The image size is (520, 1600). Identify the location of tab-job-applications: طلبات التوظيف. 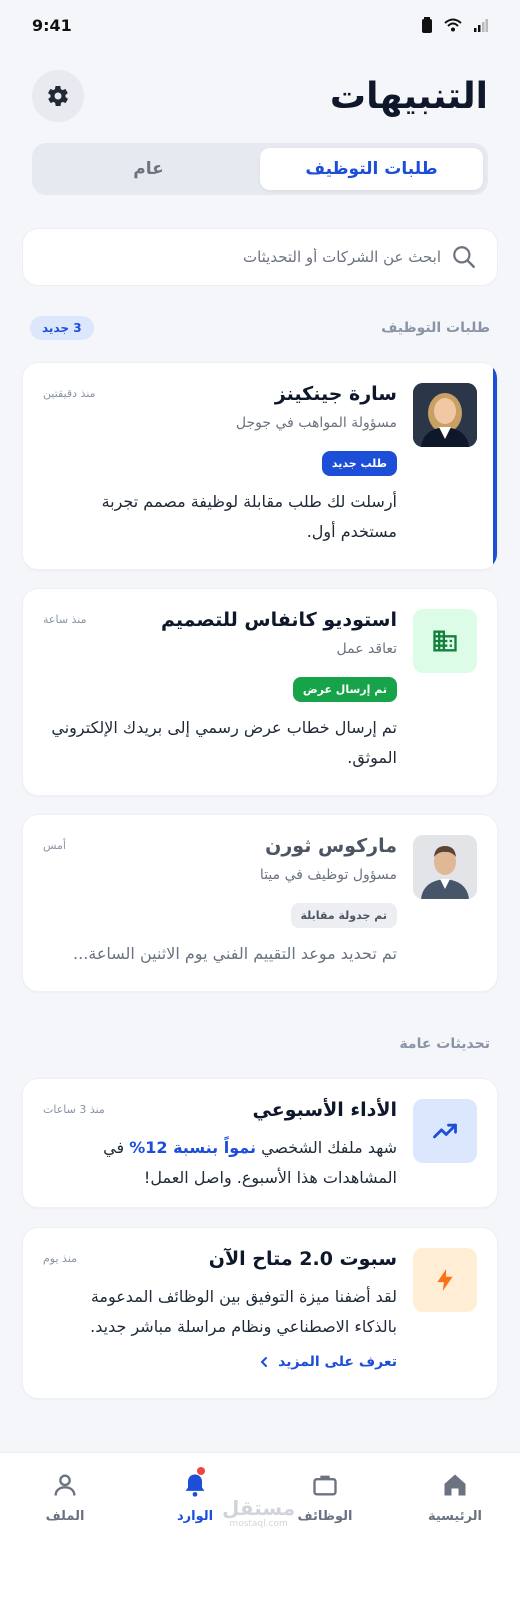
(371, 169).